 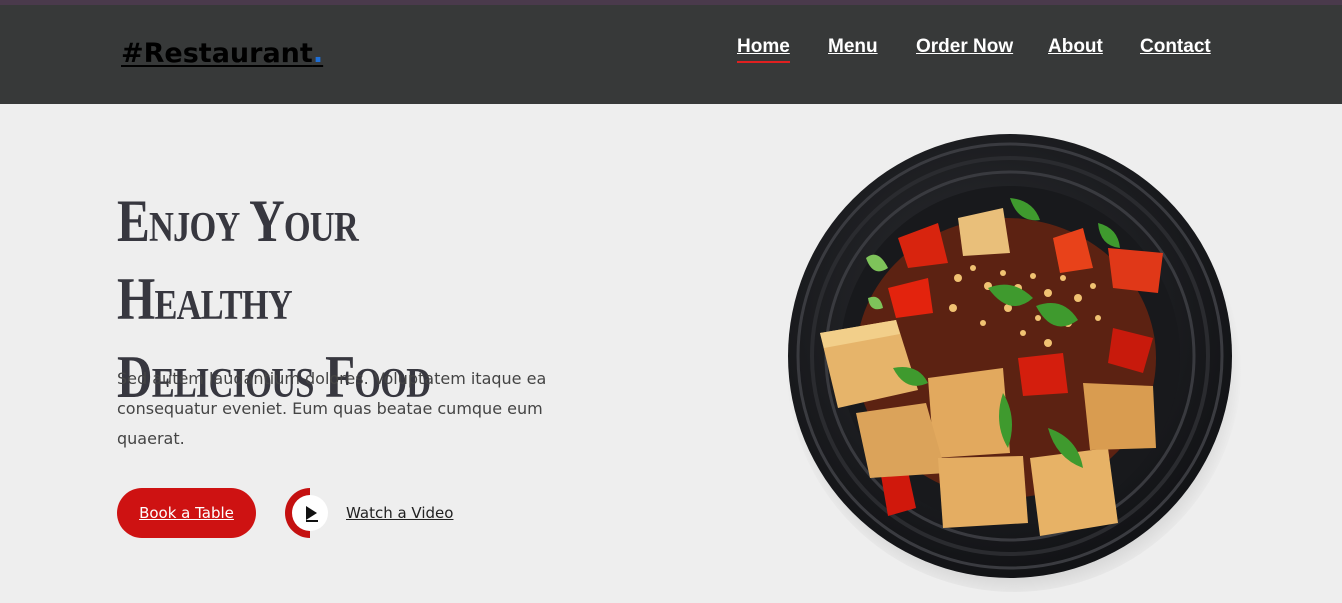 I want to click on nav-order-now: Order Now, so click(x=964, y=47).